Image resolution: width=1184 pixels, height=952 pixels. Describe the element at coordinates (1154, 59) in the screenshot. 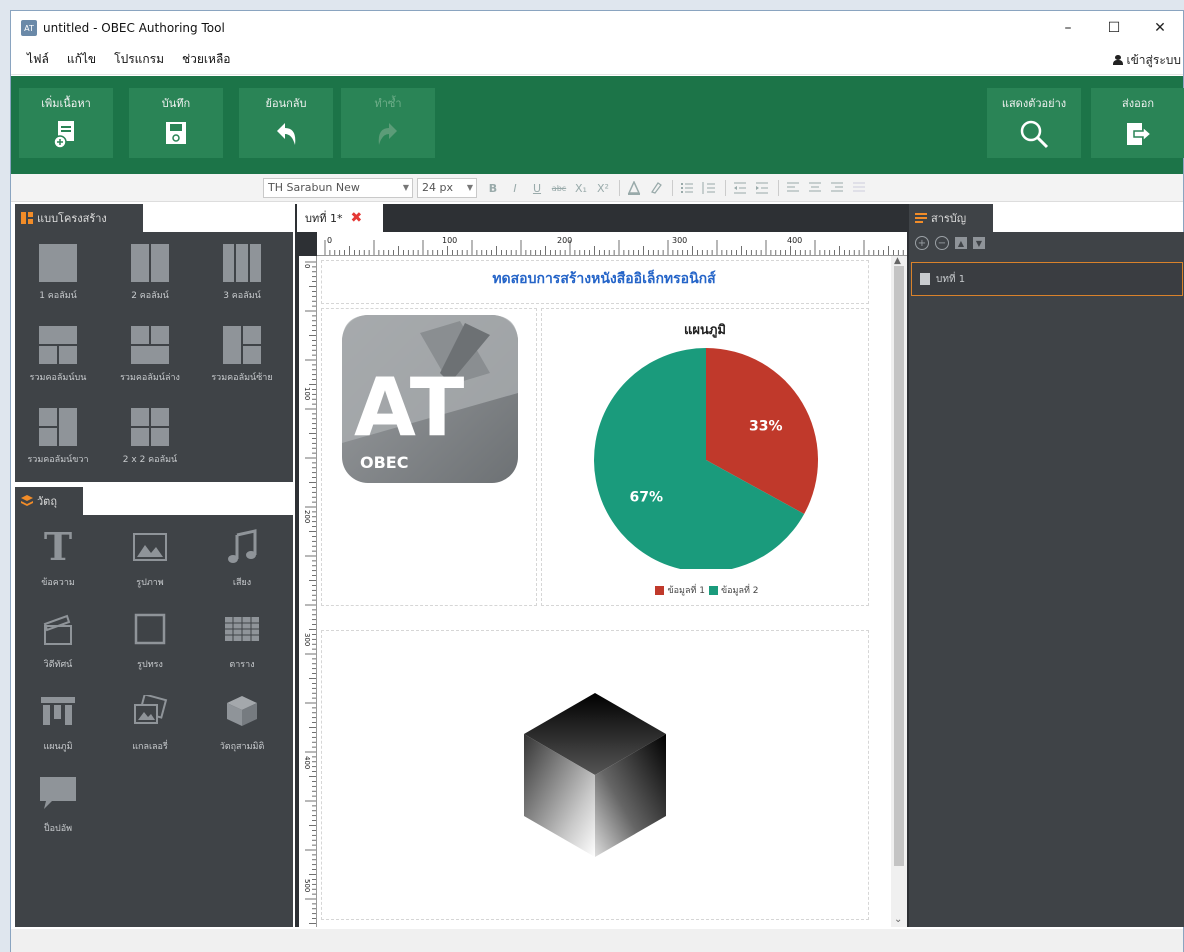

I see `login-label: เข้าสู่ระบบ` at that location.